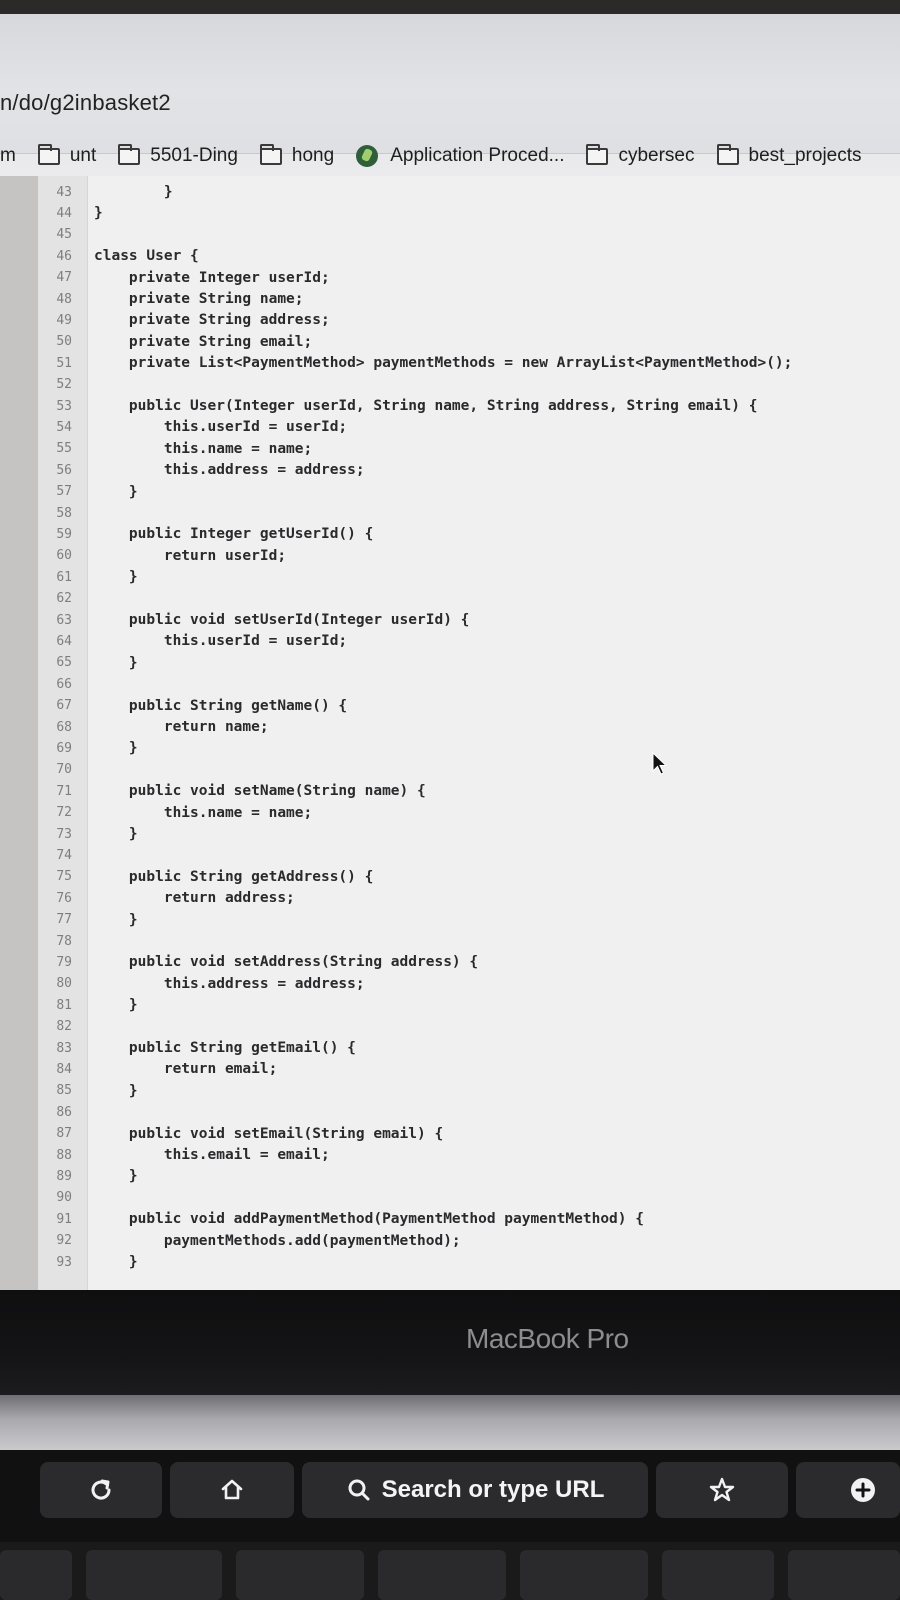  What do you see at coordinates (129, 154) in the screenshot?
I see `folder-icon` at bounding box center [129, 154].